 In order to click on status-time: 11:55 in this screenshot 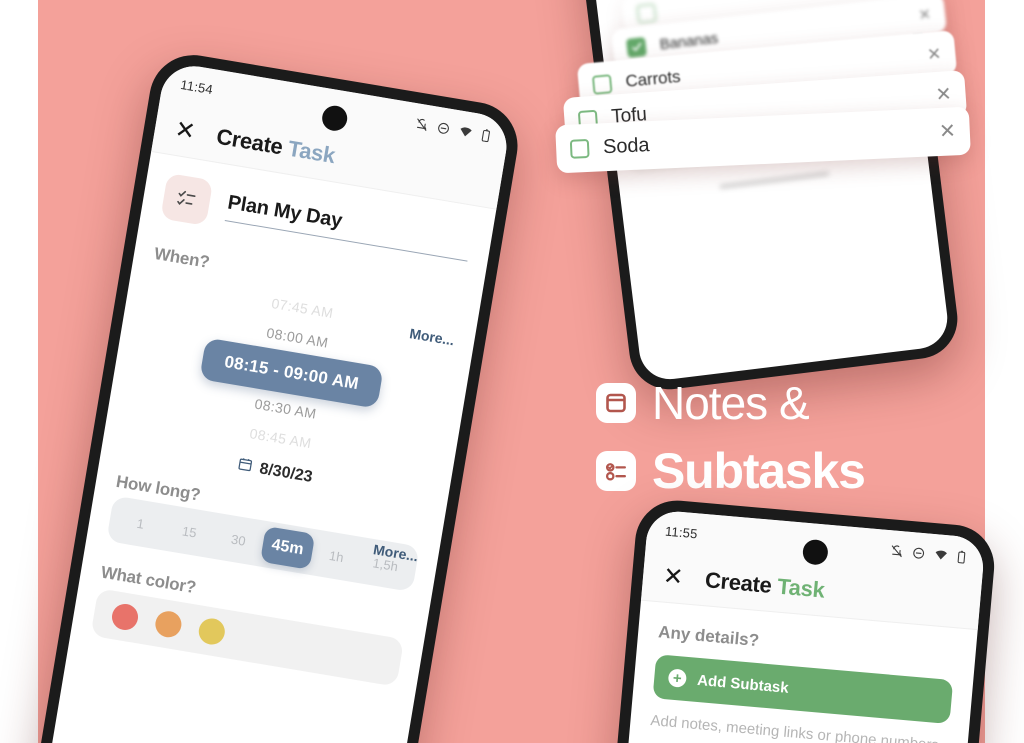, I will do `click(681, 532)`.